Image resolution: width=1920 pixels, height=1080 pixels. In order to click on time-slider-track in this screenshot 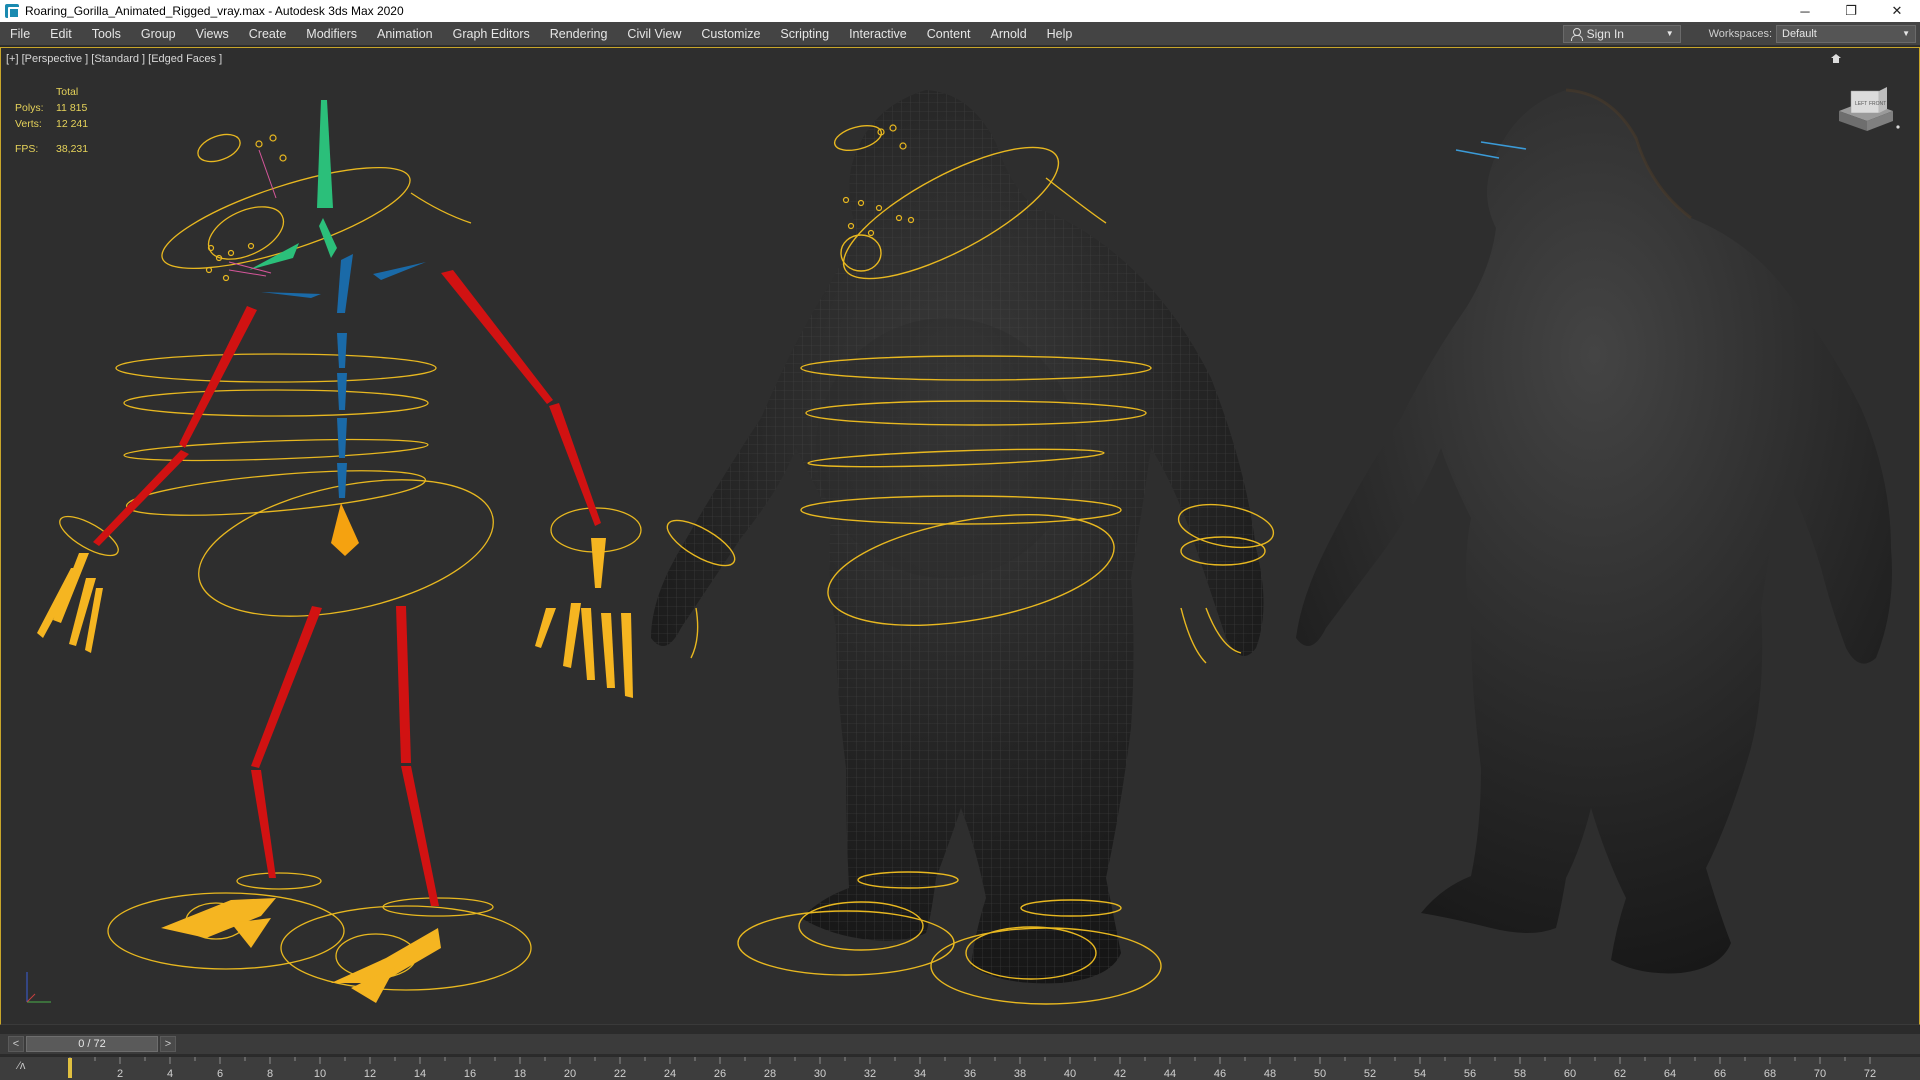, I will do `click(1048, 1044)`.